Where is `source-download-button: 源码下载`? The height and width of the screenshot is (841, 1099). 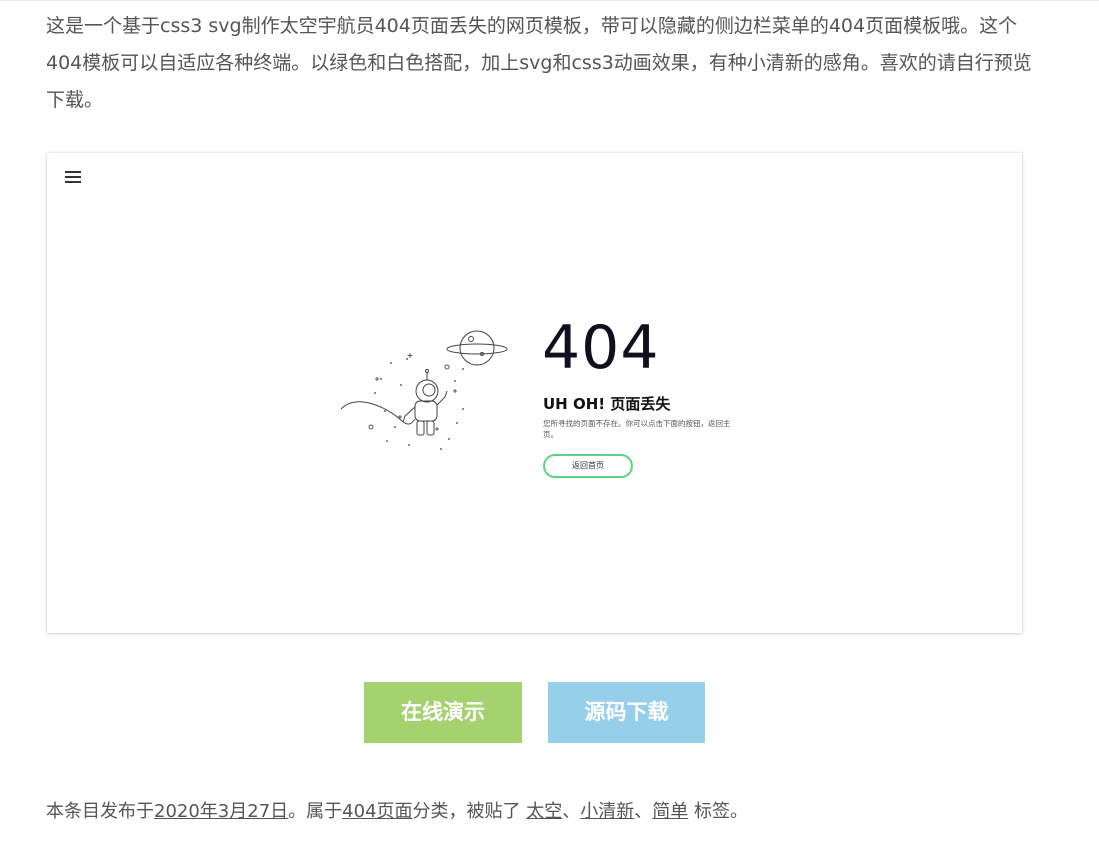
source-download-button: 源码下载 is located at coordinates (626, 712).